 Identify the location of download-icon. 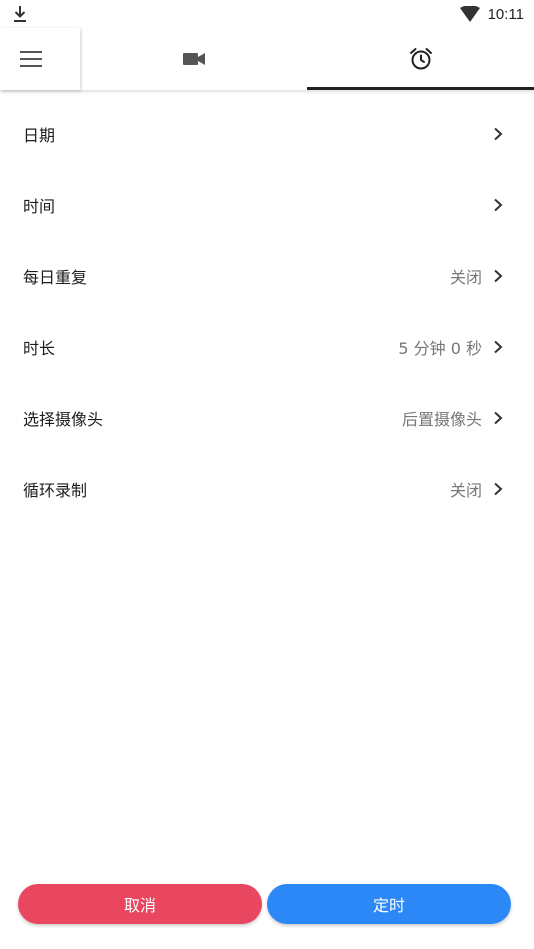
(20, 14).